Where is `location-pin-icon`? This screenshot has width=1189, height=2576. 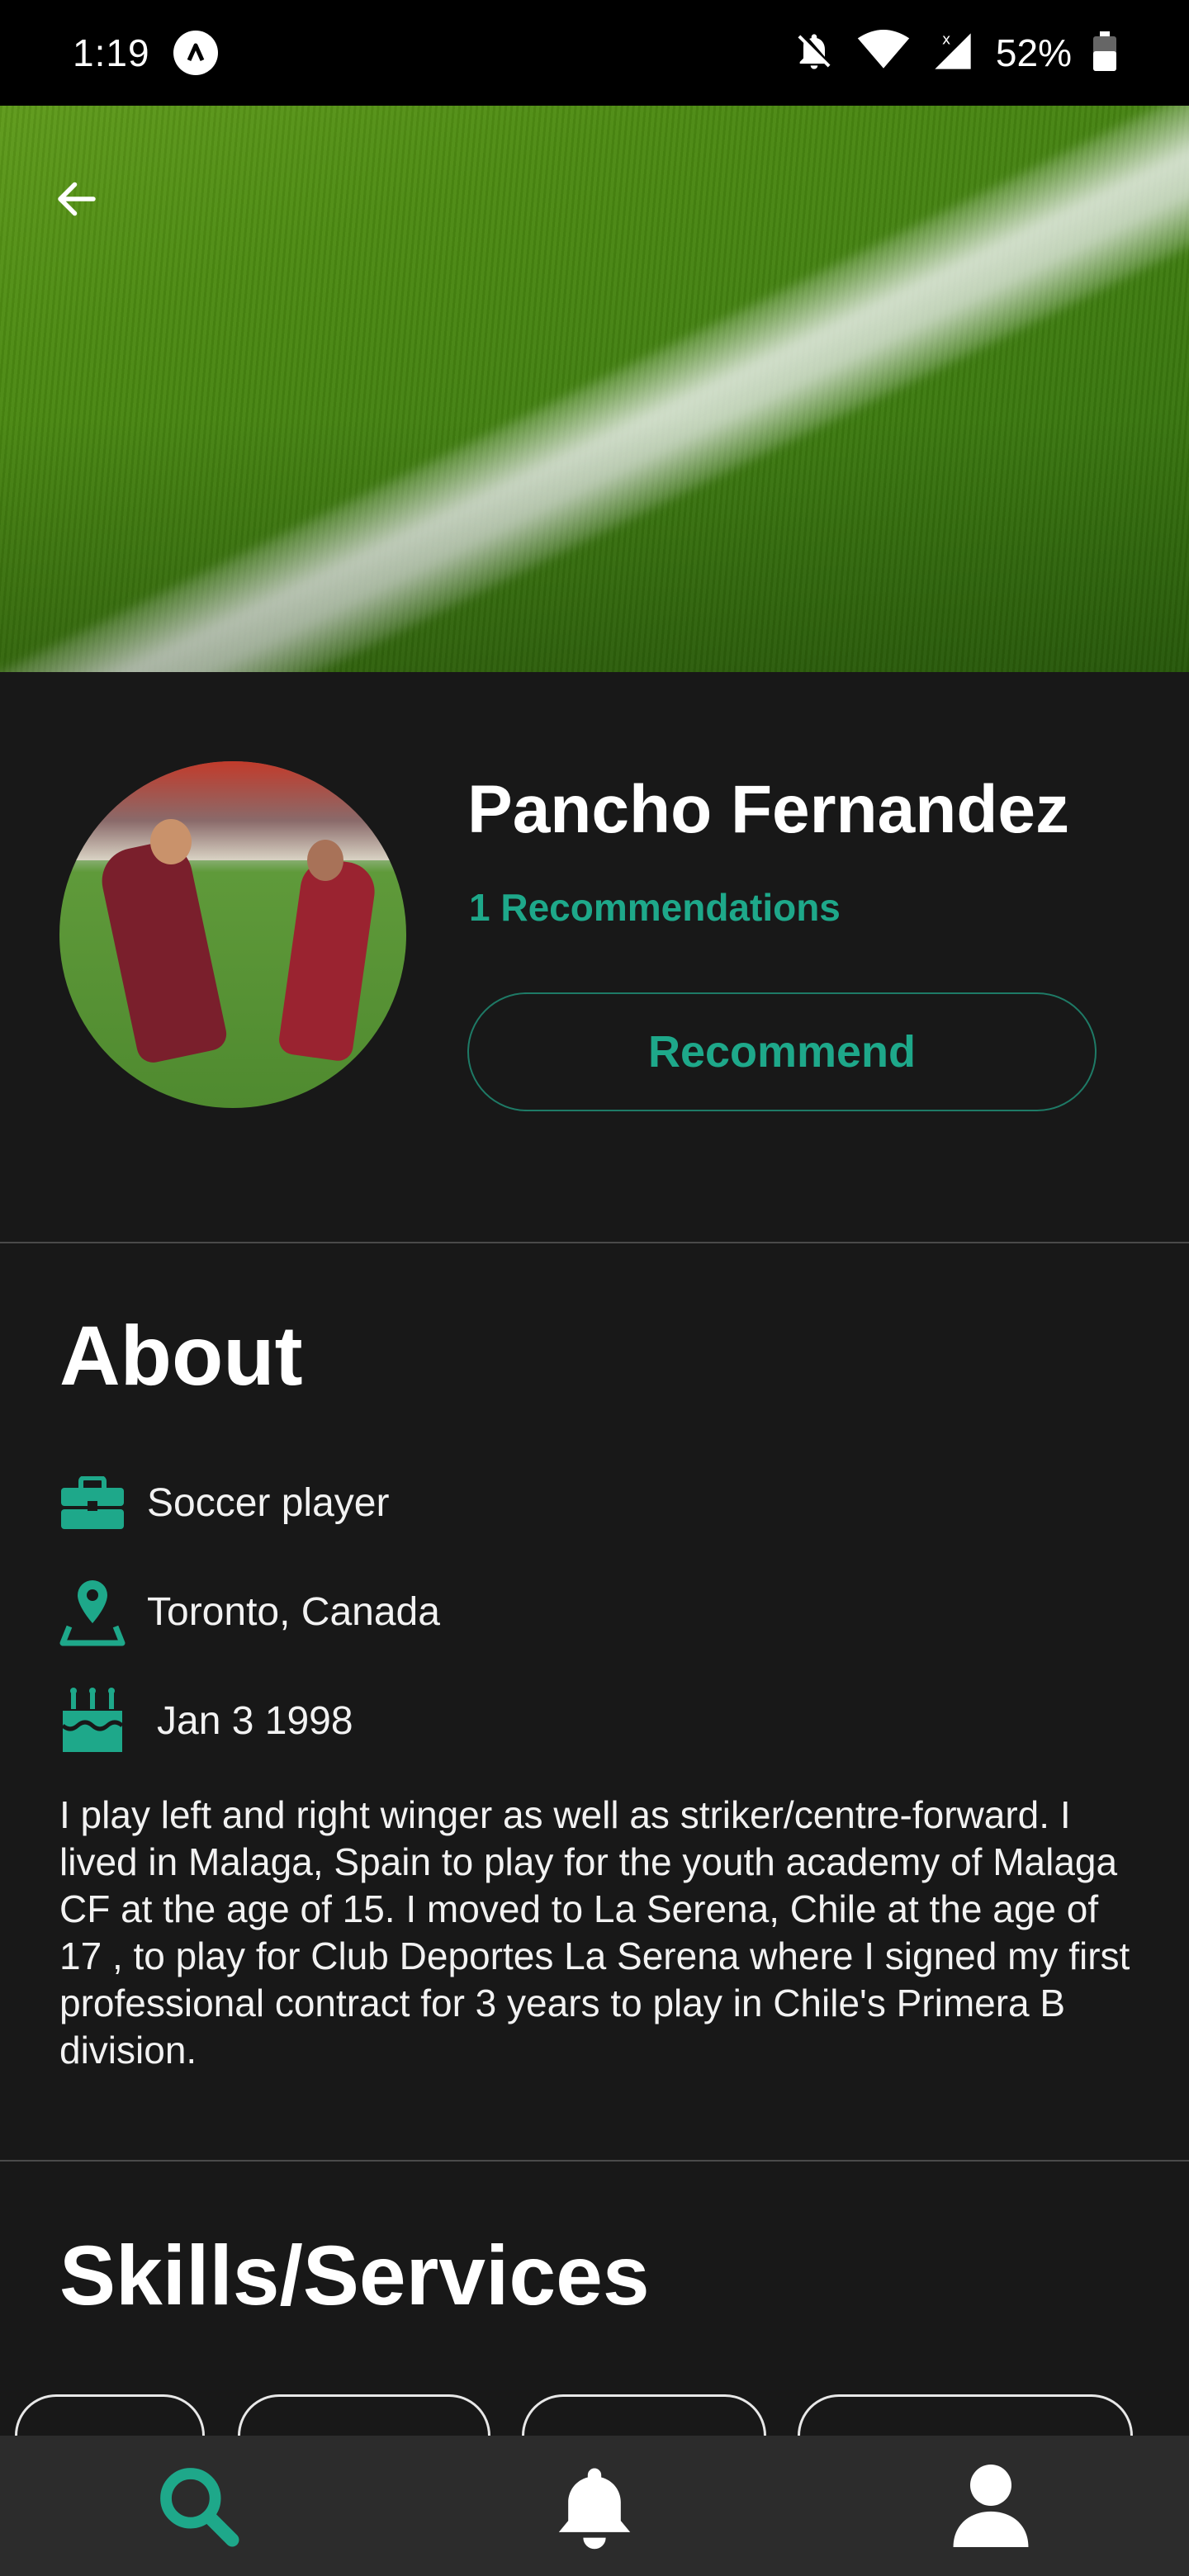 location-pin-icon is located at coordinates (92, 1611).